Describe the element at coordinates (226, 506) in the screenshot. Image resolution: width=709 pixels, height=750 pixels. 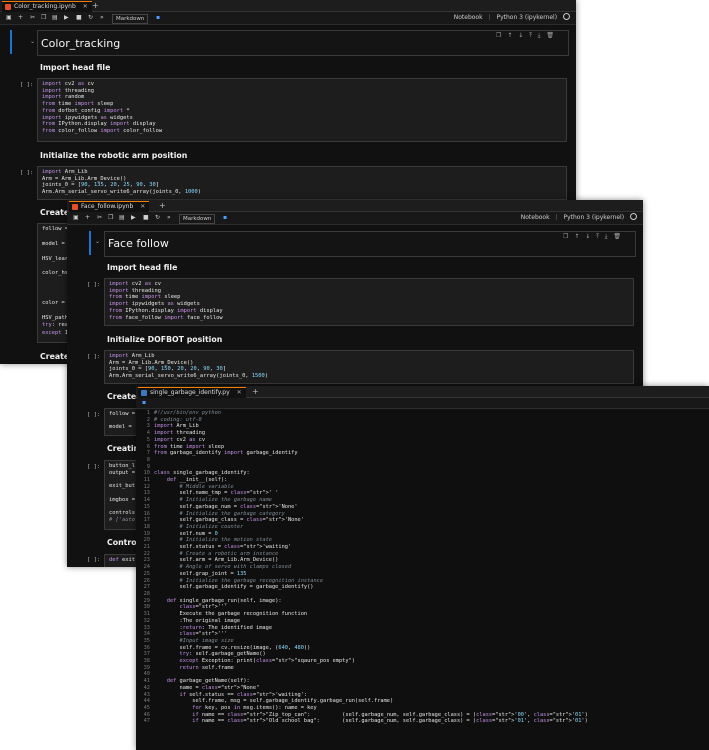
I see `code-line: self.garbage_num = class="str">'None'` at that location.